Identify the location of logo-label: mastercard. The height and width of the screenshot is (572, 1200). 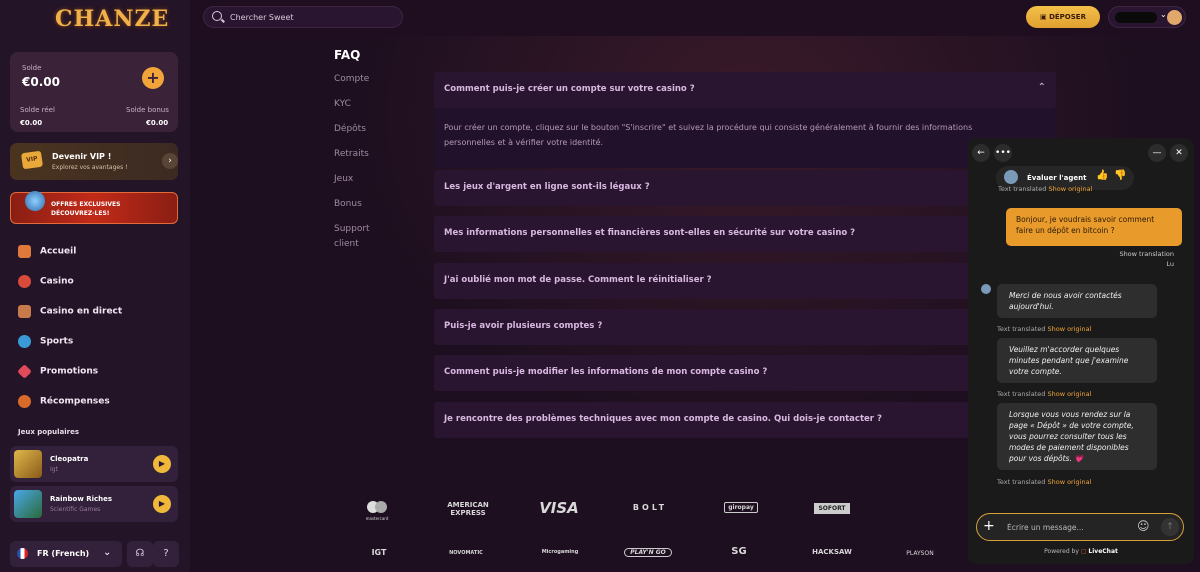
(377, 518).